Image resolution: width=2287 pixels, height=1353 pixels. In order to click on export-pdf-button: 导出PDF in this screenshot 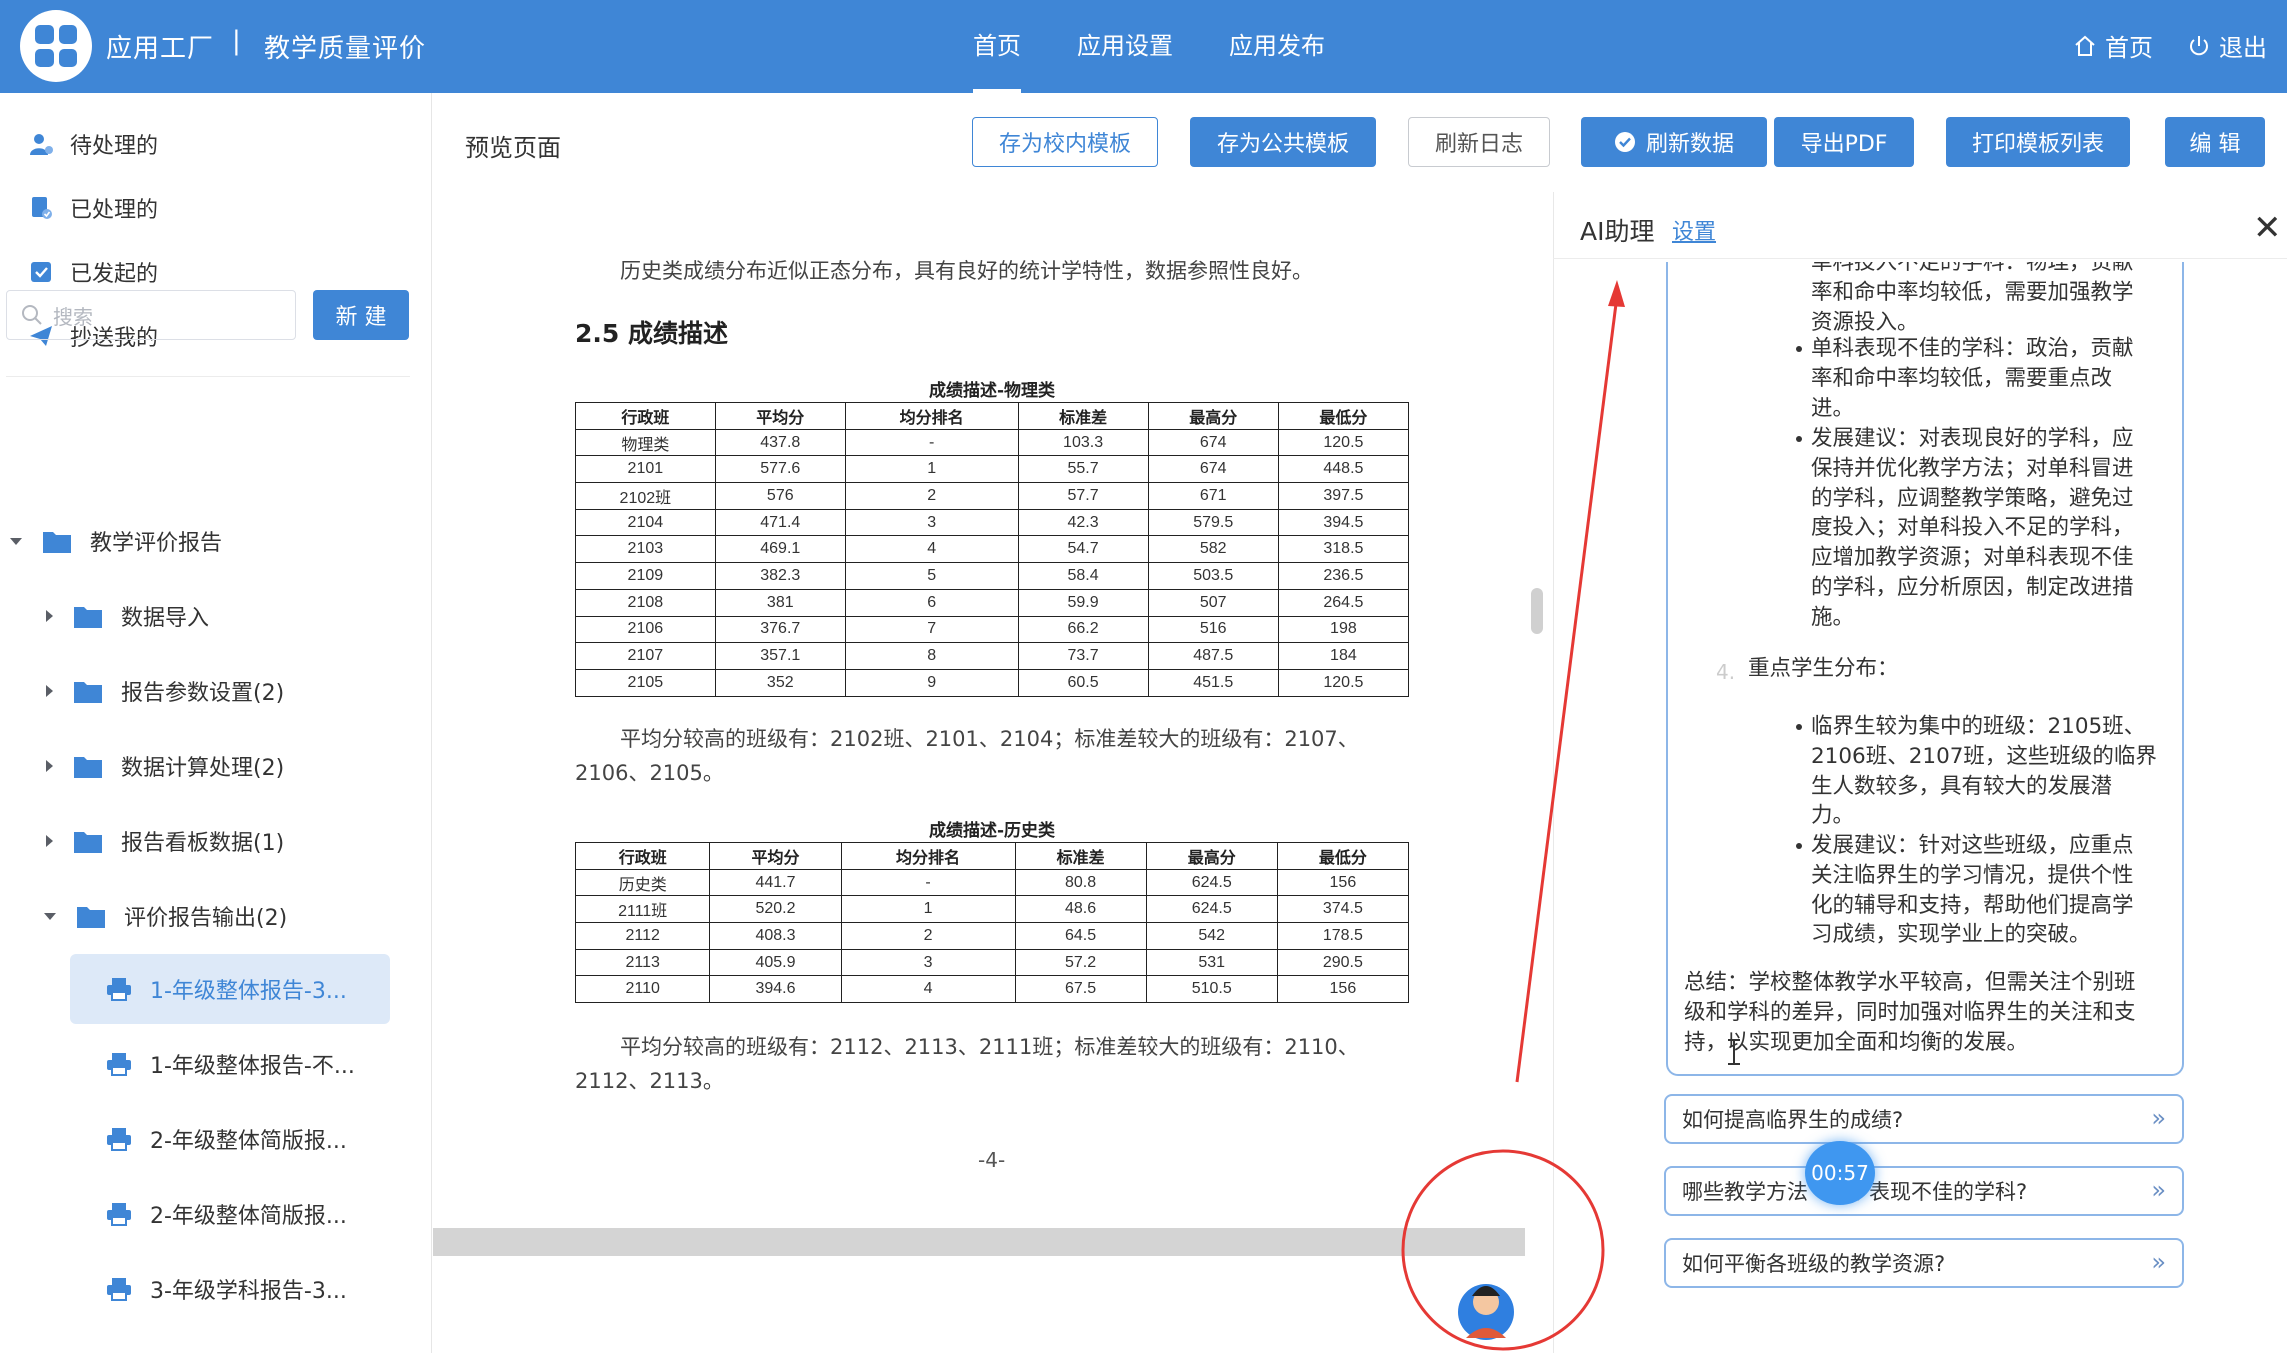, I will do `click(1844, 142)`.